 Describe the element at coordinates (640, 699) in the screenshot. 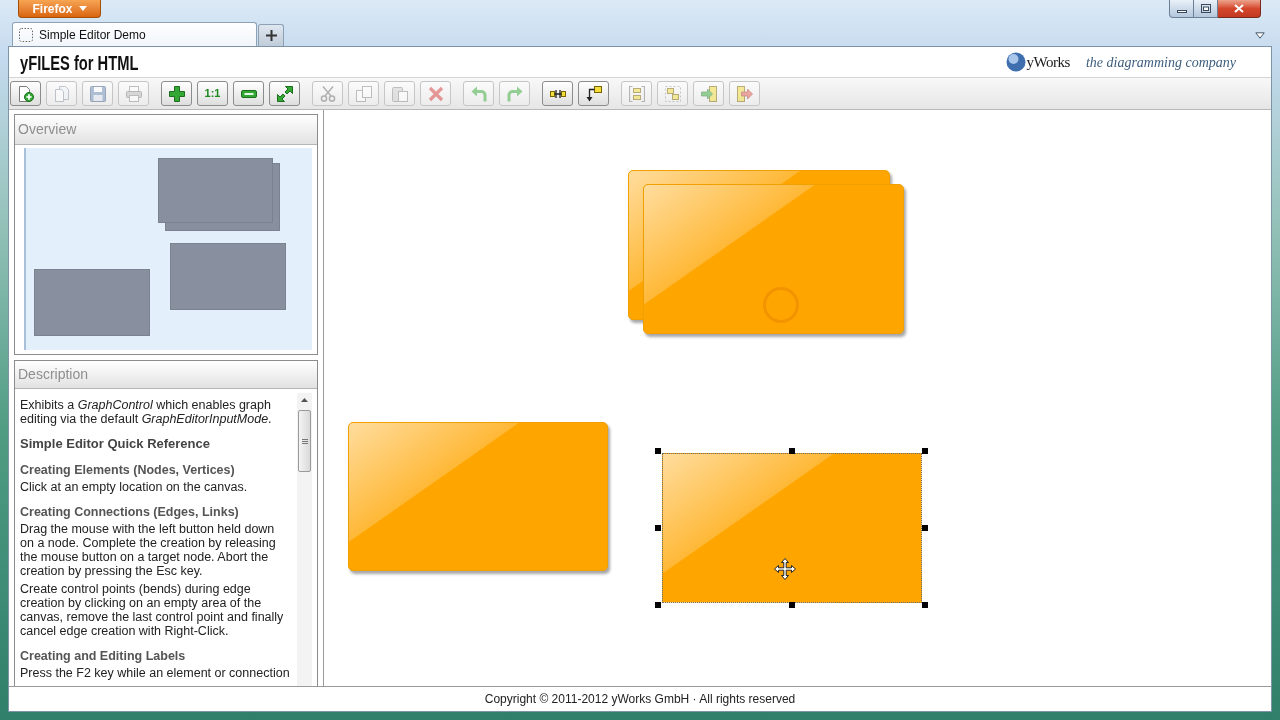

I see `copyright-text: Copyright © 2011-2012 yWorks GmbH · All rights reserved` at that location.